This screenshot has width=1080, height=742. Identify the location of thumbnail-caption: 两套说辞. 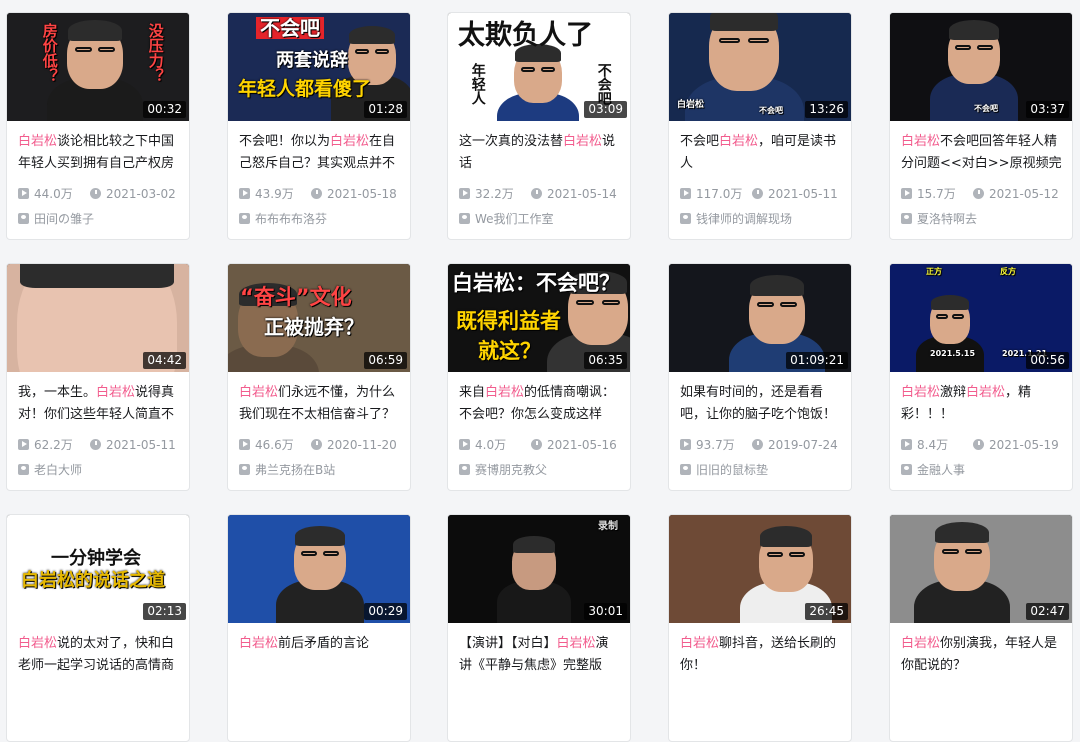
(312, 60).